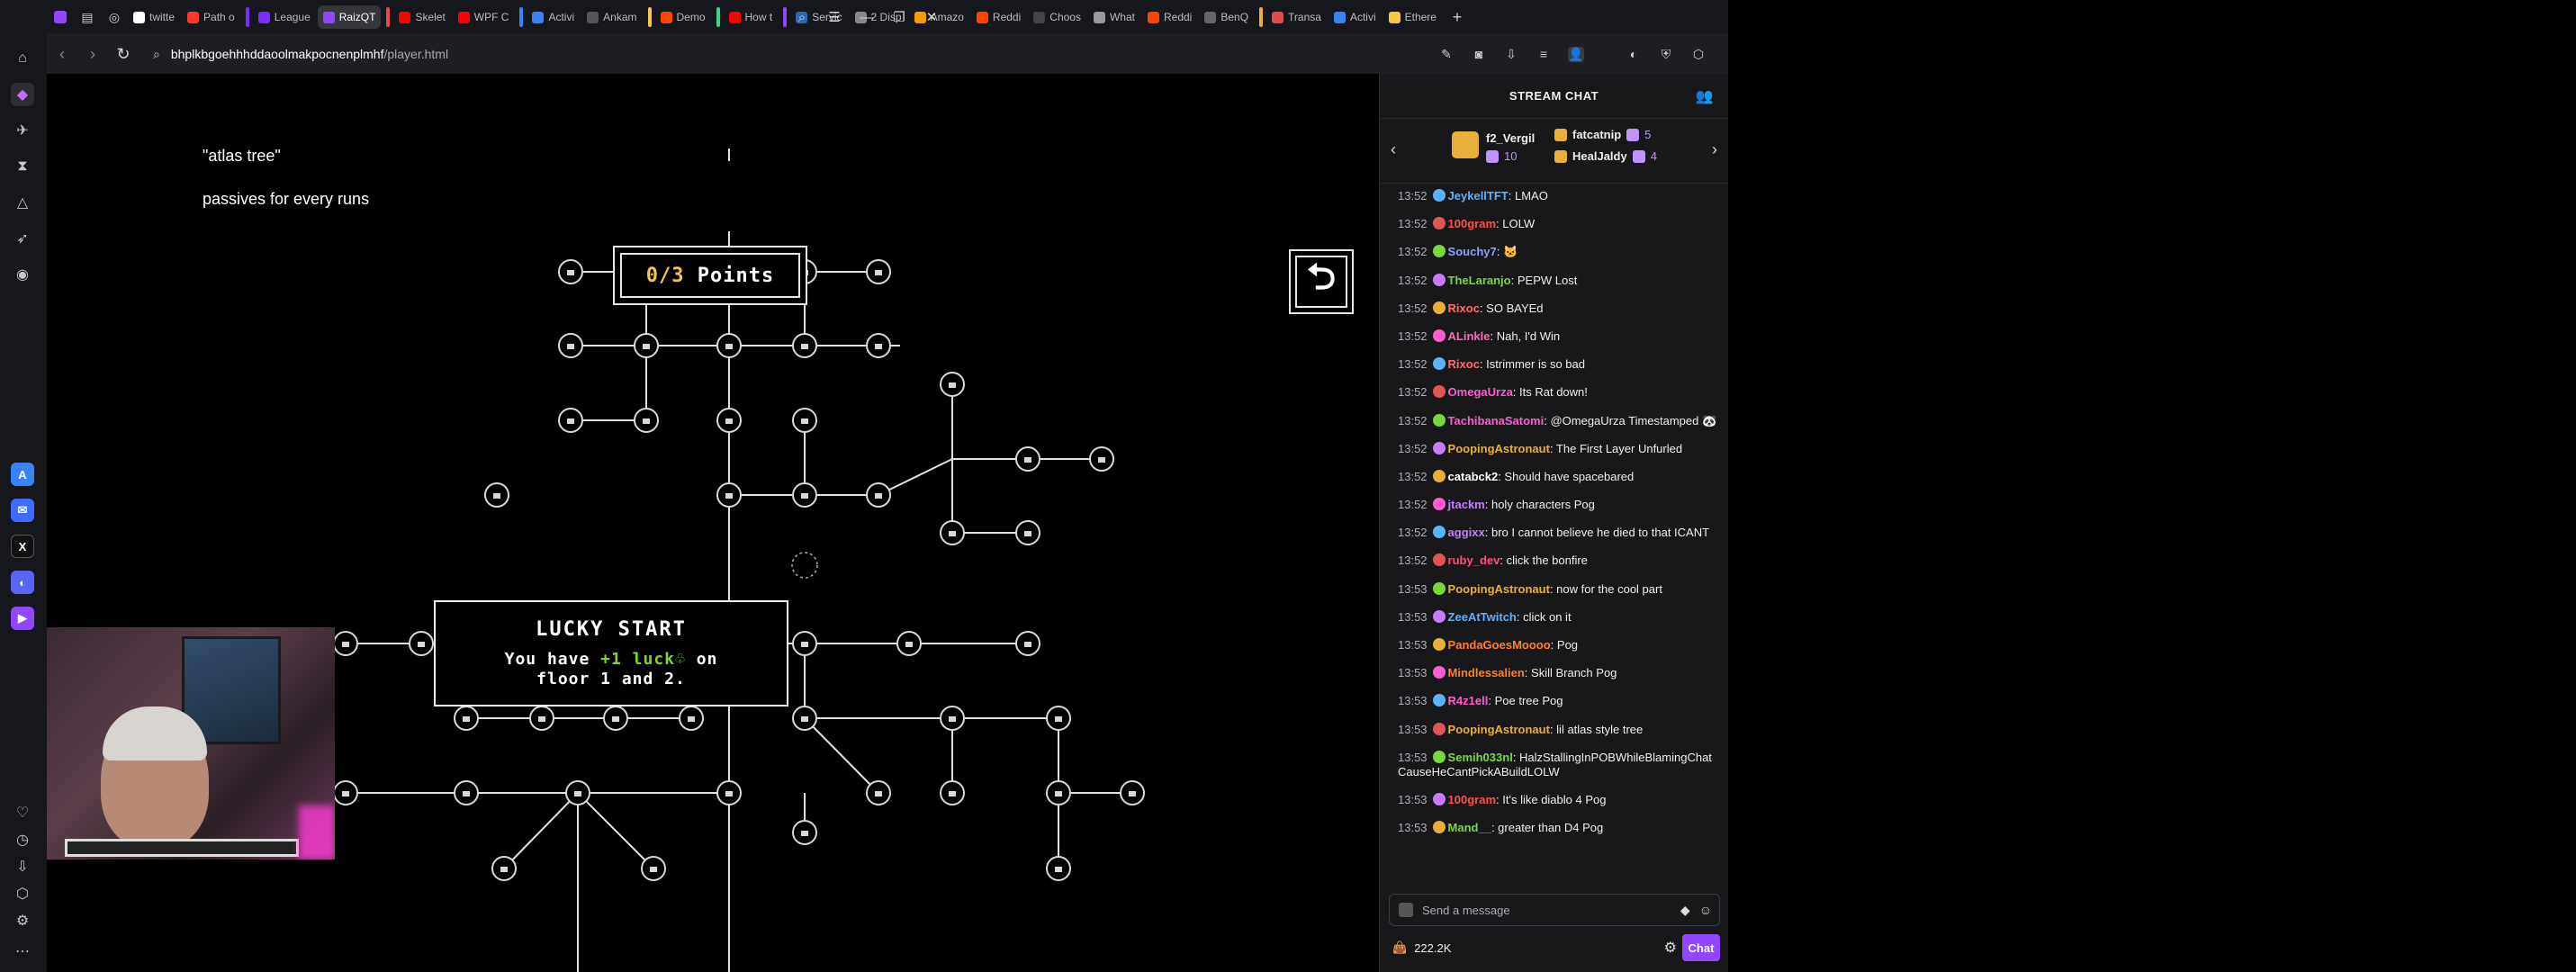 The height and width of the screenshot is (972, 2576). What do you see at coordinates (931, 17) in the screenshot?
I see `close-button: ✕` at bounding box center [931, 17].